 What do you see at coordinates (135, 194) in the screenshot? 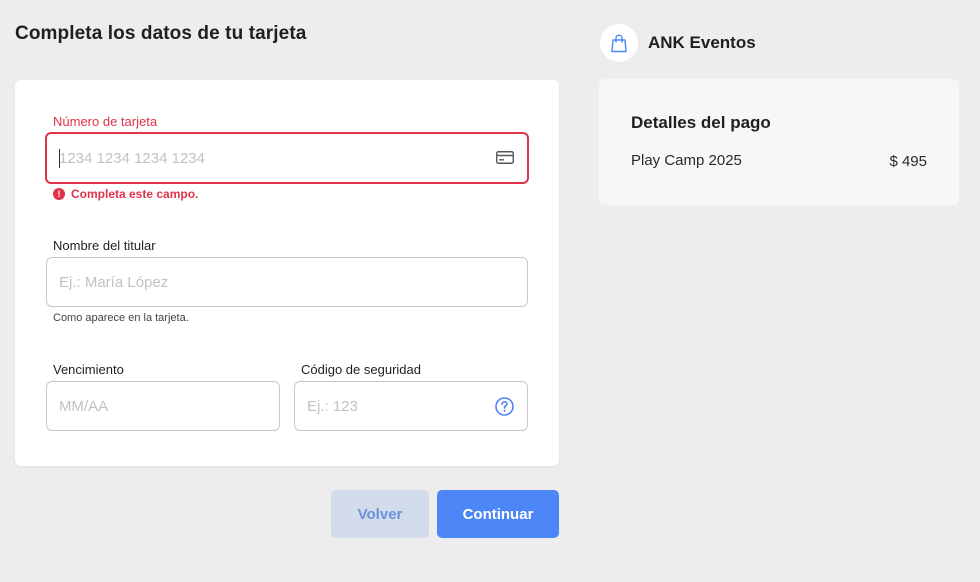
I see `card-number-error-text: Completa este campo.` at bounding box center [135, 194].